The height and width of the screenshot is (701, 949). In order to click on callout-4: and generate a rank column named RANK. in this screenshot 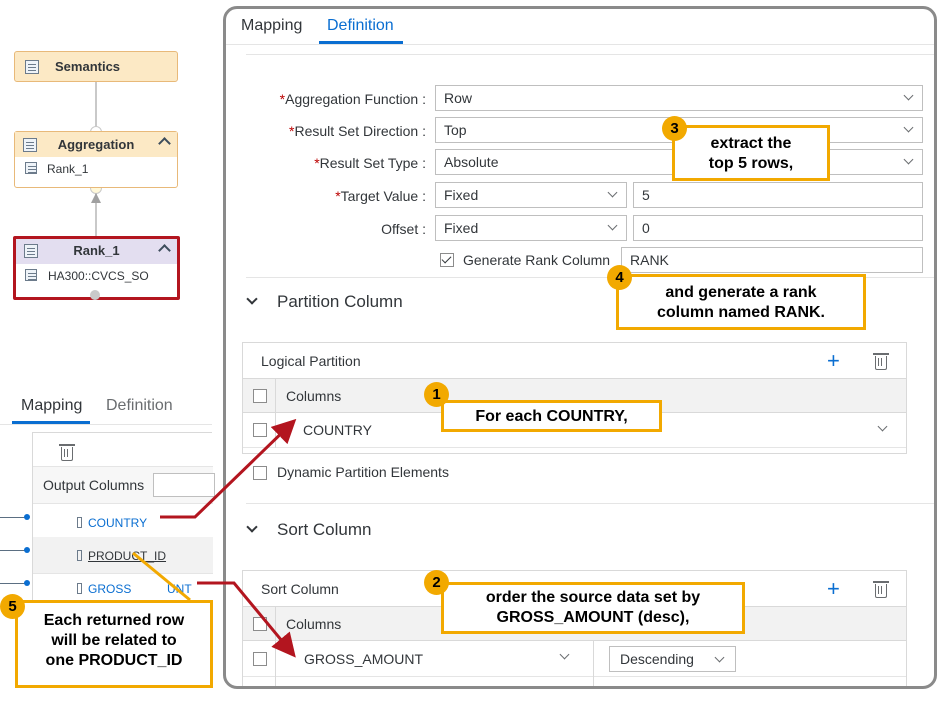, I will do `click(741, 302)`.